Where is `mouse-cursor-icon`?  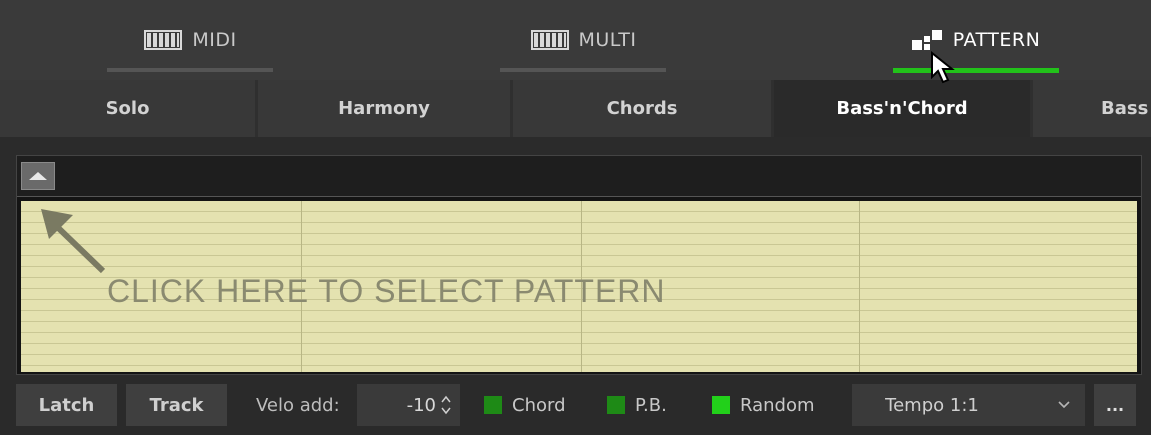
mouse-cursor-icon is located at coordinates (943, 67).